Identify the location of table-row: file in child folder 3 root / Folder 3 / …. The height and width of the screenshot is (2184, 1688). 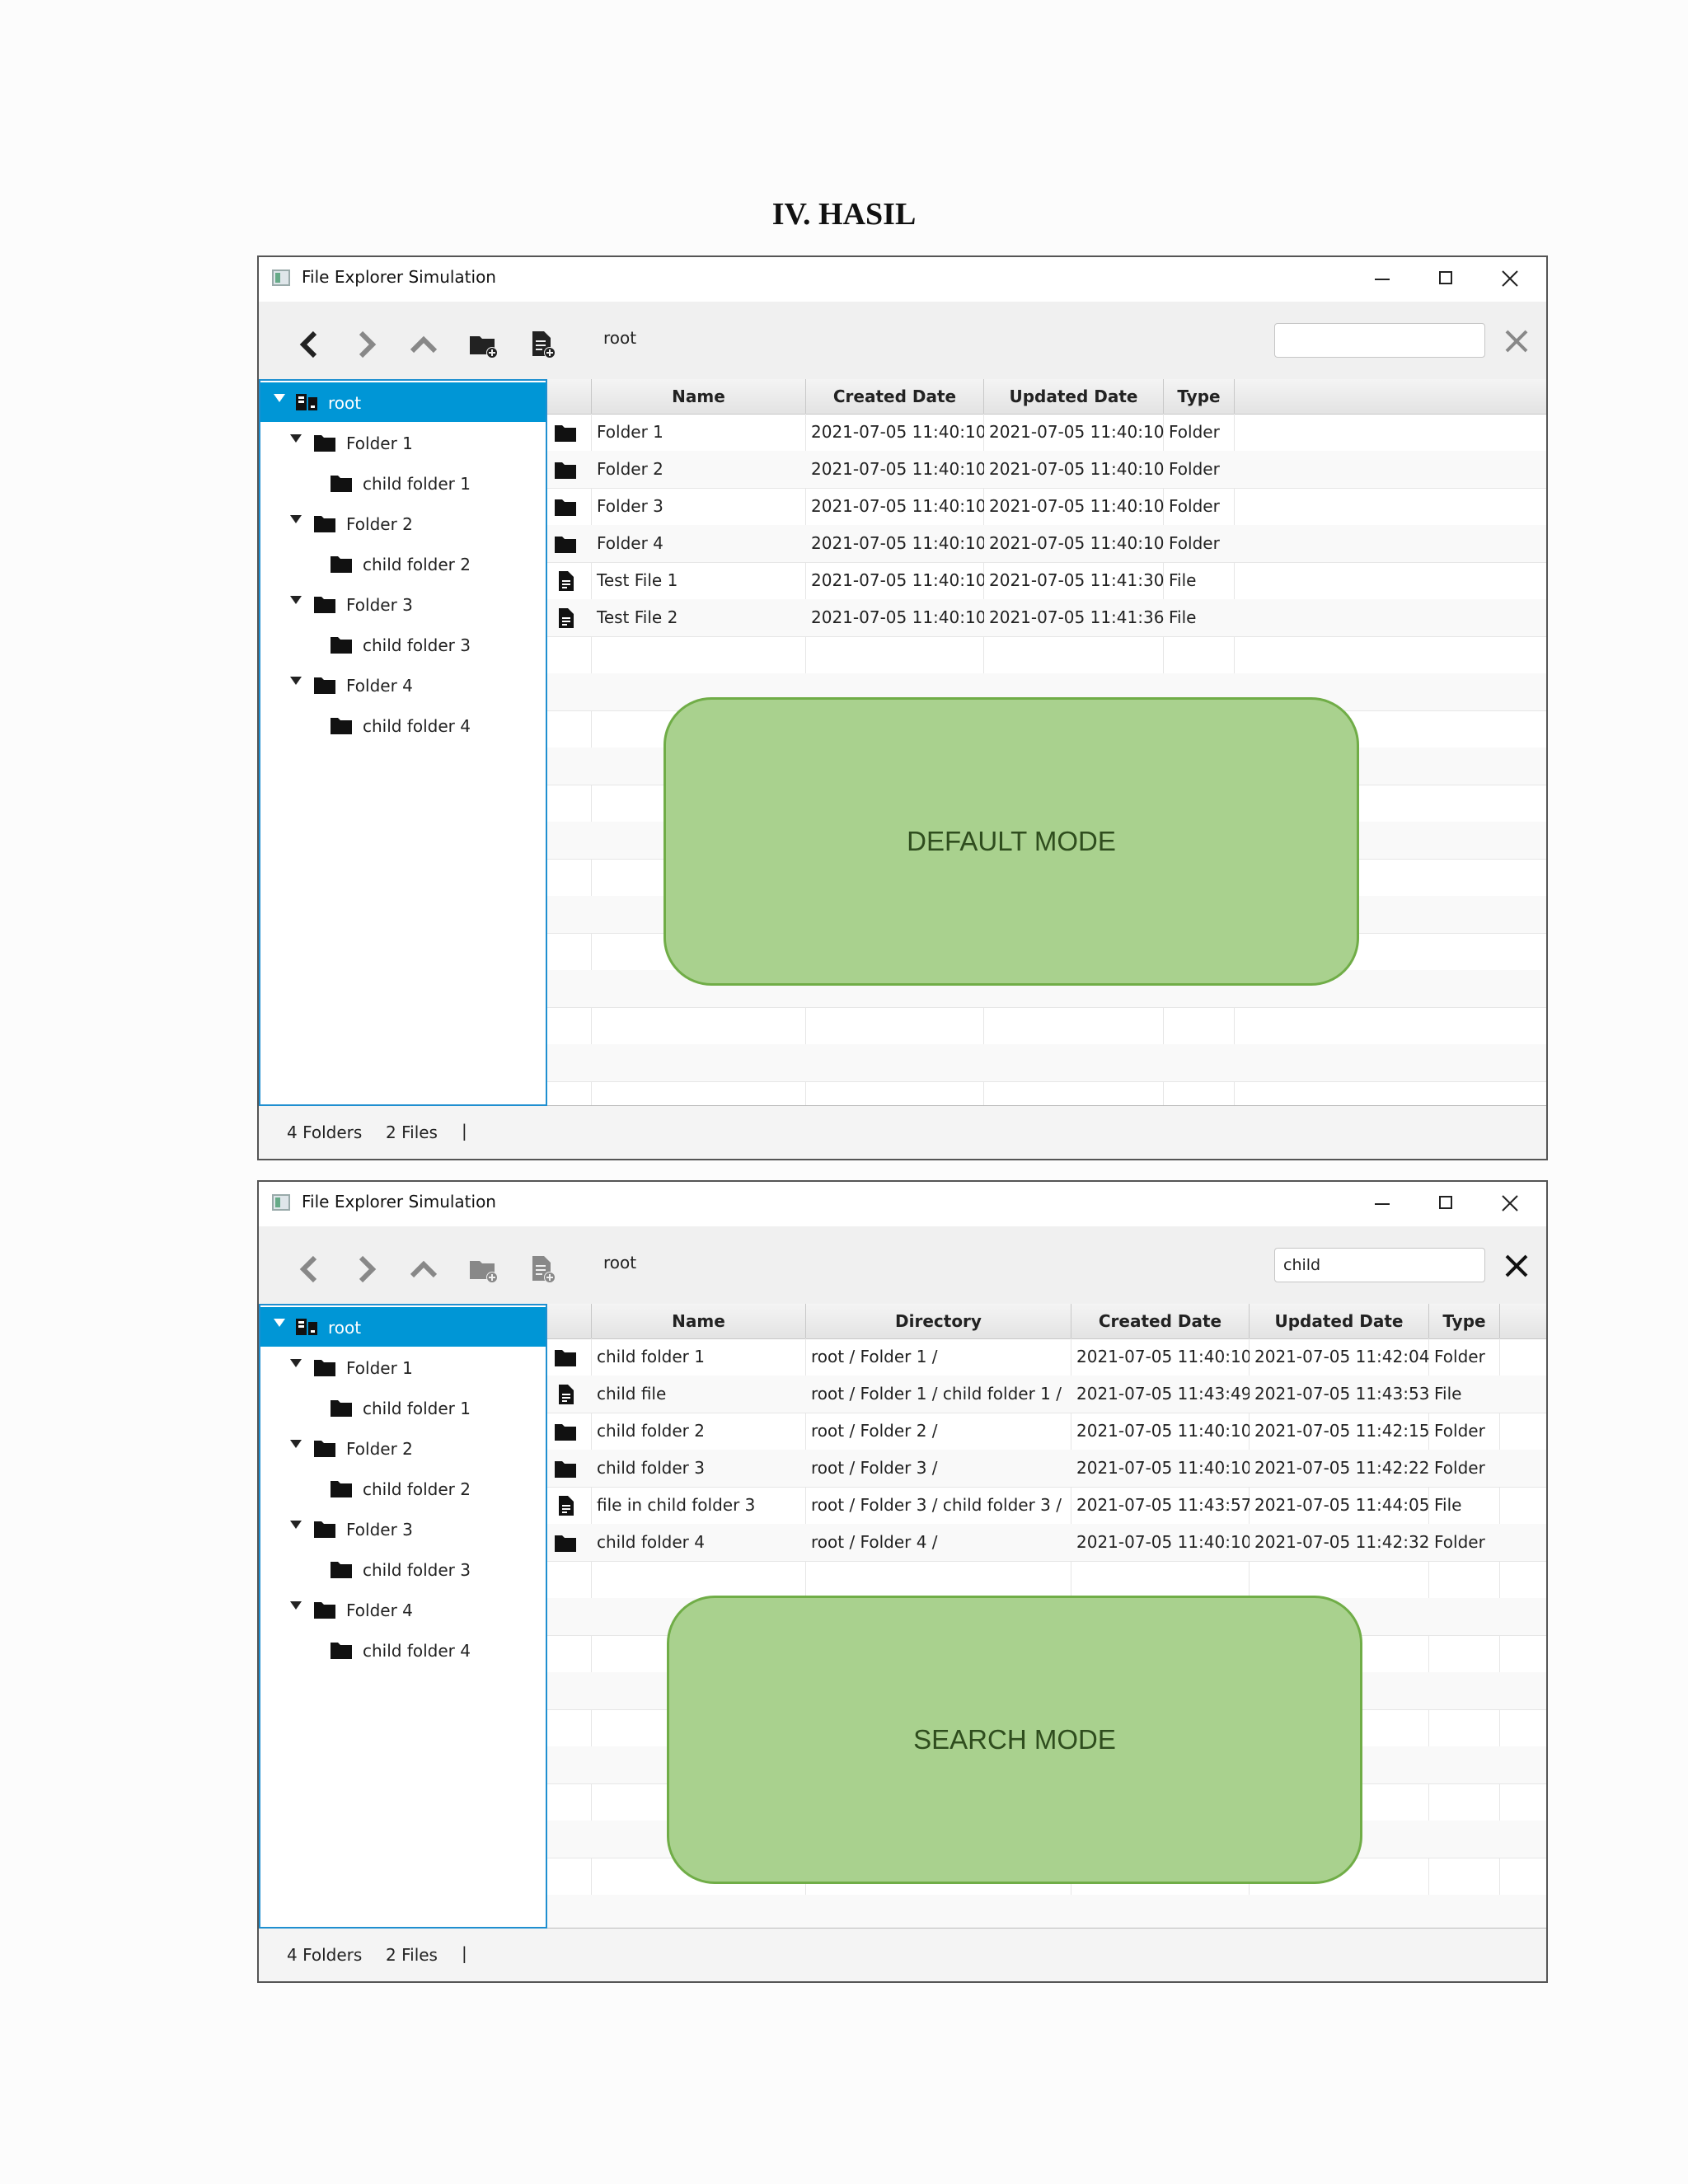
(1046, 1506).